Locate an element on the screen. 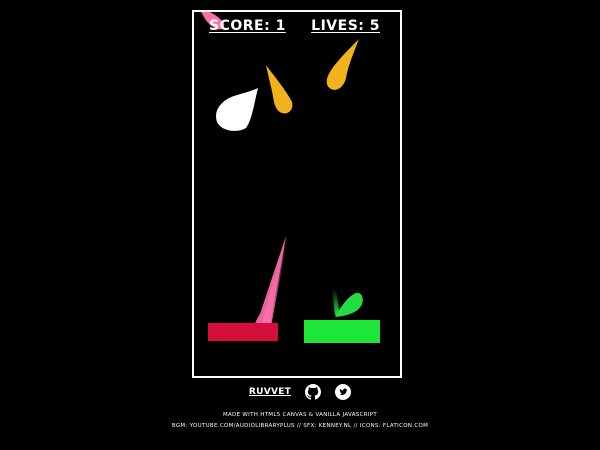  white-drop is located at coordinates (237, 109).